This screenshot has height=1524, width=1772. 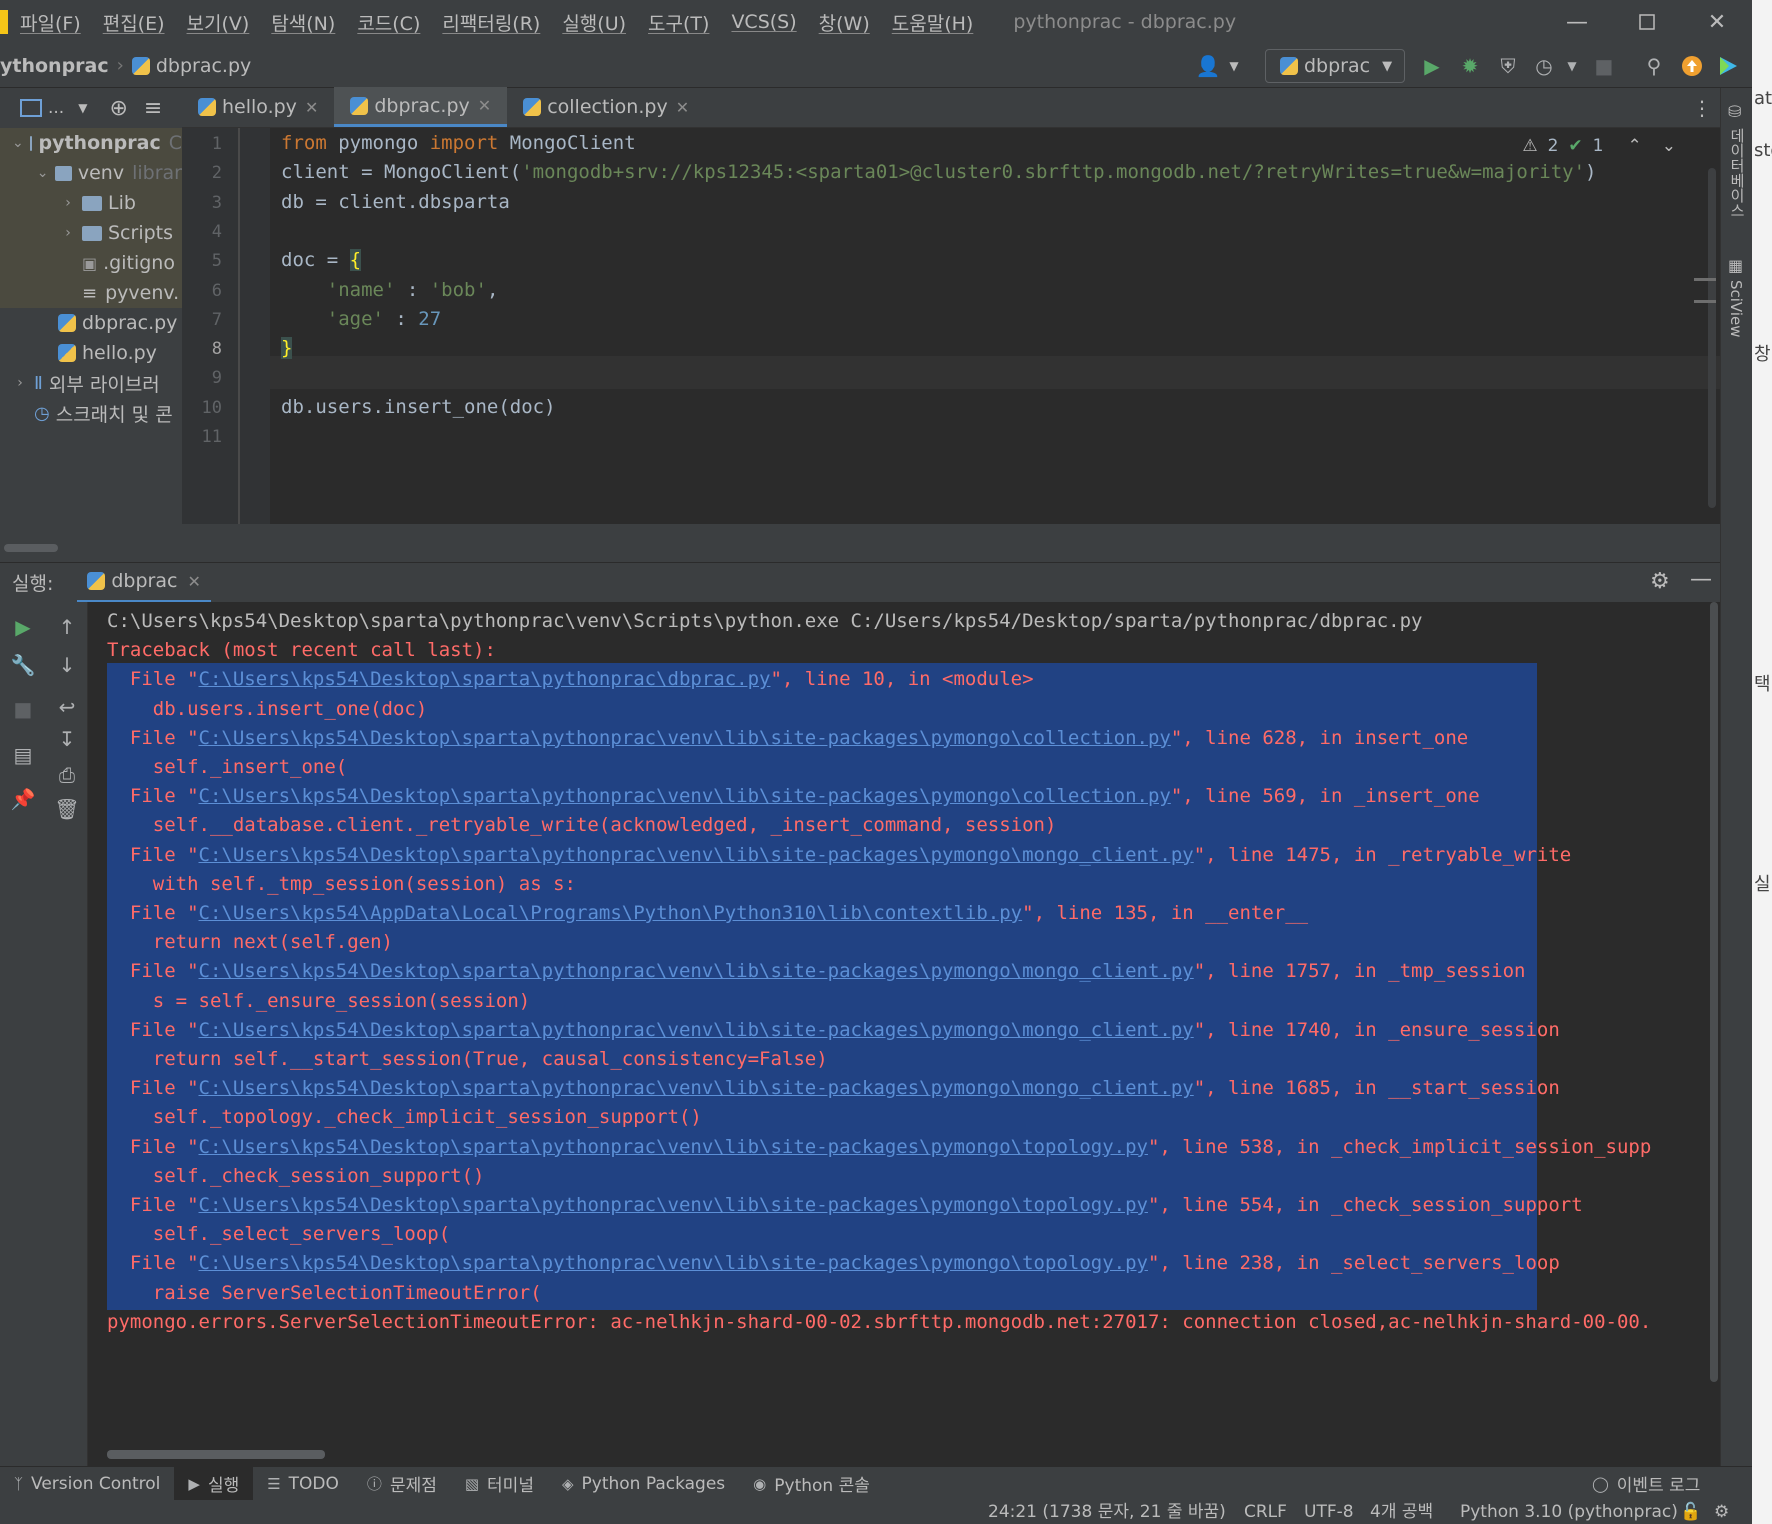 I want to click on code-line: 'name' : 'bob',, so click(x=390, y=290).